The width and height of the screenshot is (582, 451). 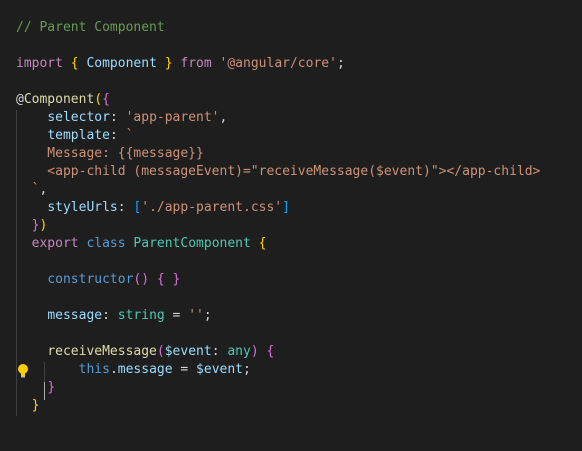 What do you see at coordinates (141, 315) in the screenshot?
I see `code-token: string` at bounding box center [141, 315].